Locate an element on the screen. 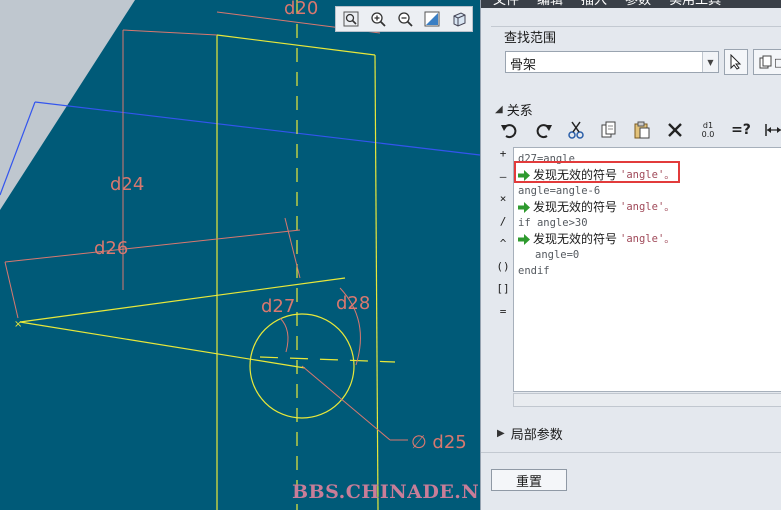 This screenshot has width=781, height=510. undo-button is located at coordinates (510, 130).